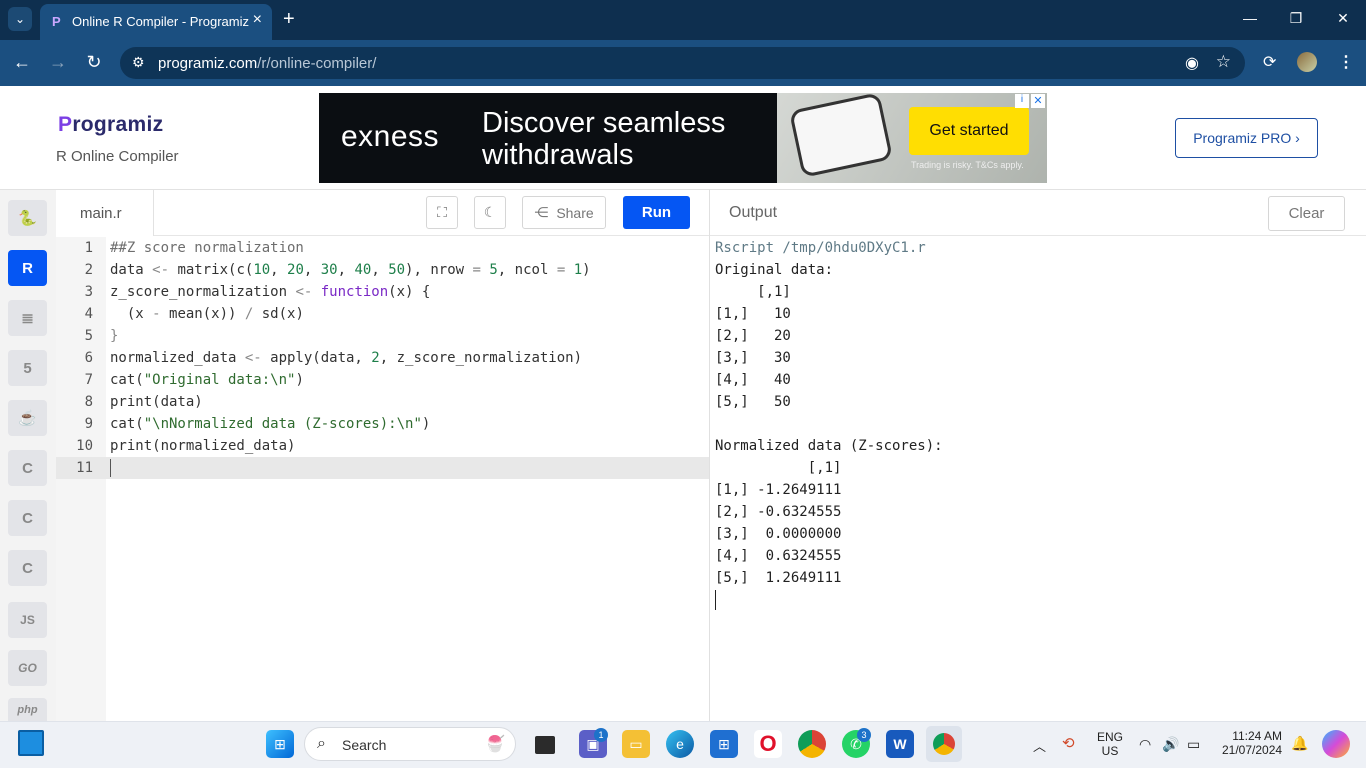 The image size is (1366, 768). I want to click on python-icon: 🐍, so click(27, 218).